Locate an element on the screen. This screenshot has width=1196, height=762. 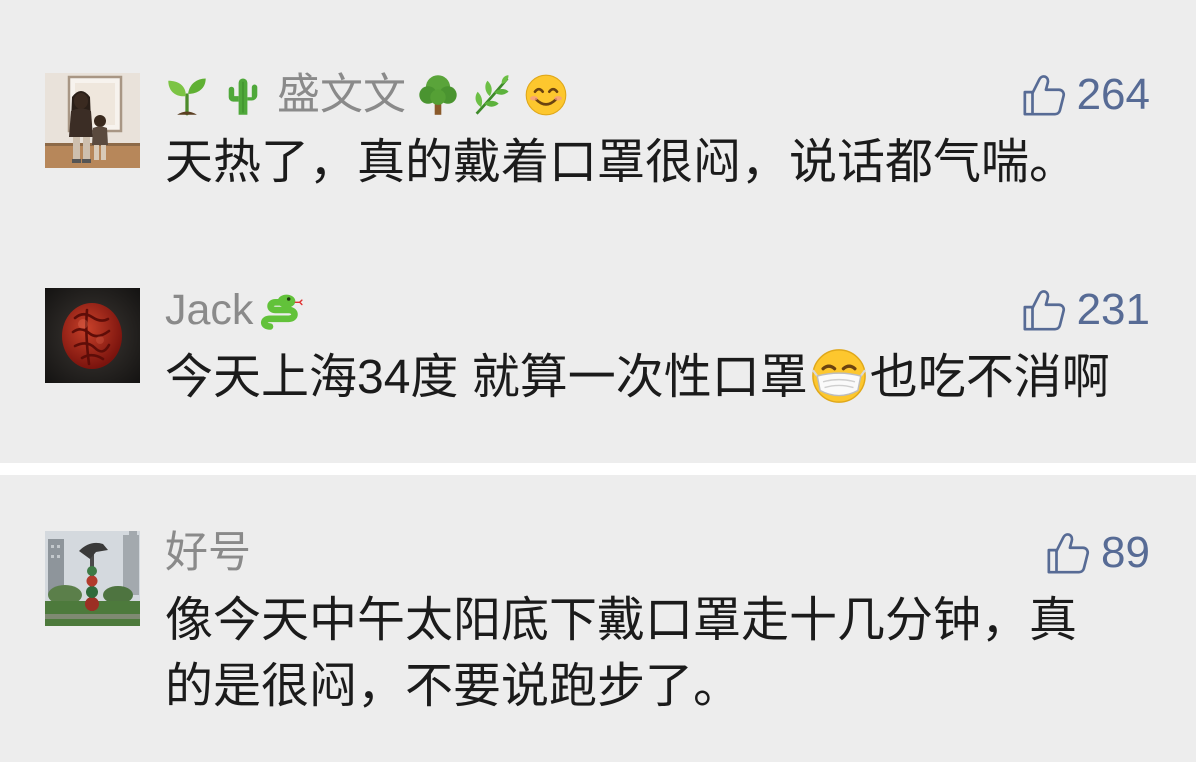
name-row: 好号 is located at coordinates (208, 553).